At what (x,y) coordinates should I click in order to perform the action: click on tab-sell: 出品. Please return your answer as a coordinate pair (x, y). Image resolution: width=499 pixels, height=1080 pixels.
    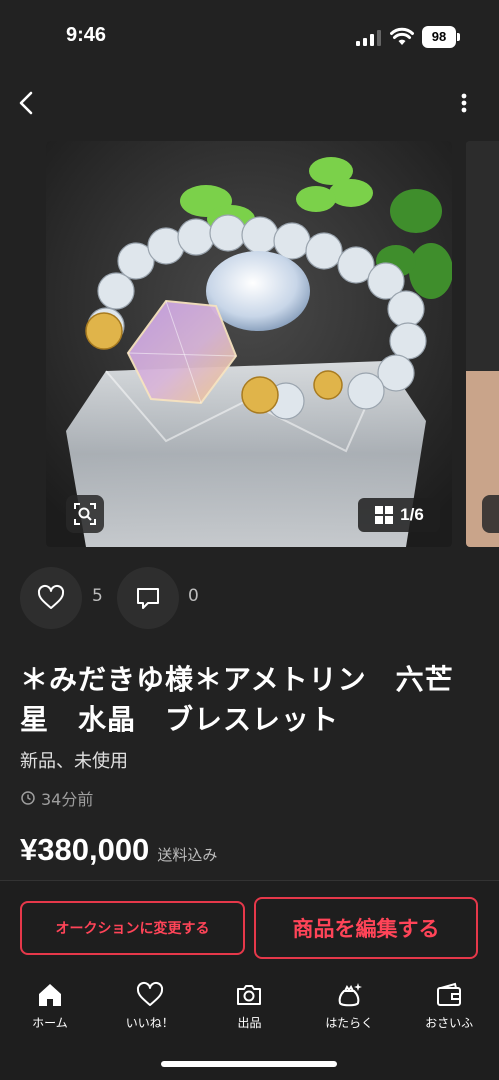
    Looking at the image, I should click on (250, 1010).